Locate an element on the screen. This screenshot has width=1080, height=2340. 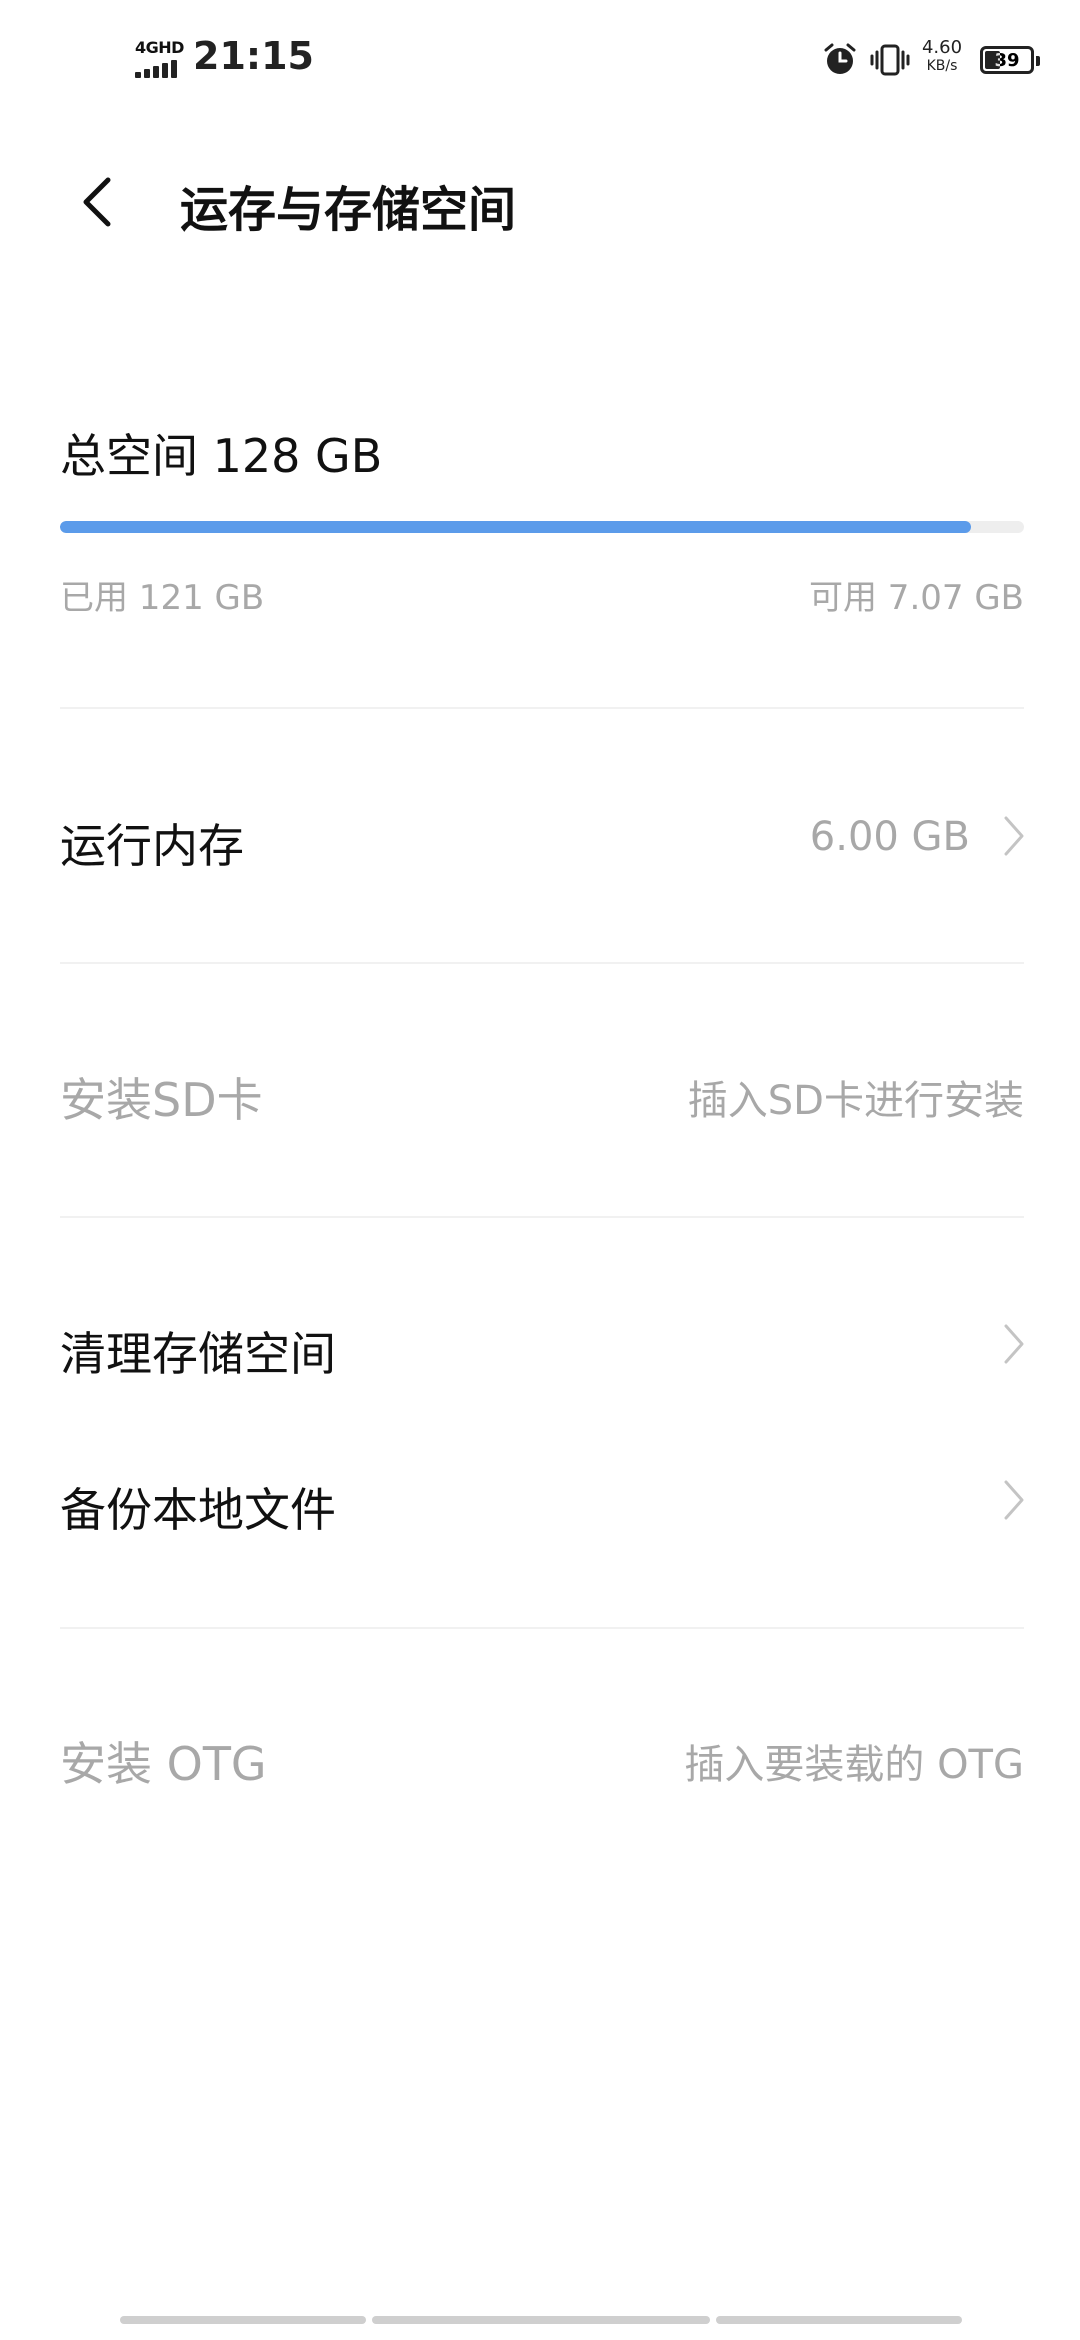
backup-local-files-label: 备份本地文件 is located at coordinates (198, 1510).